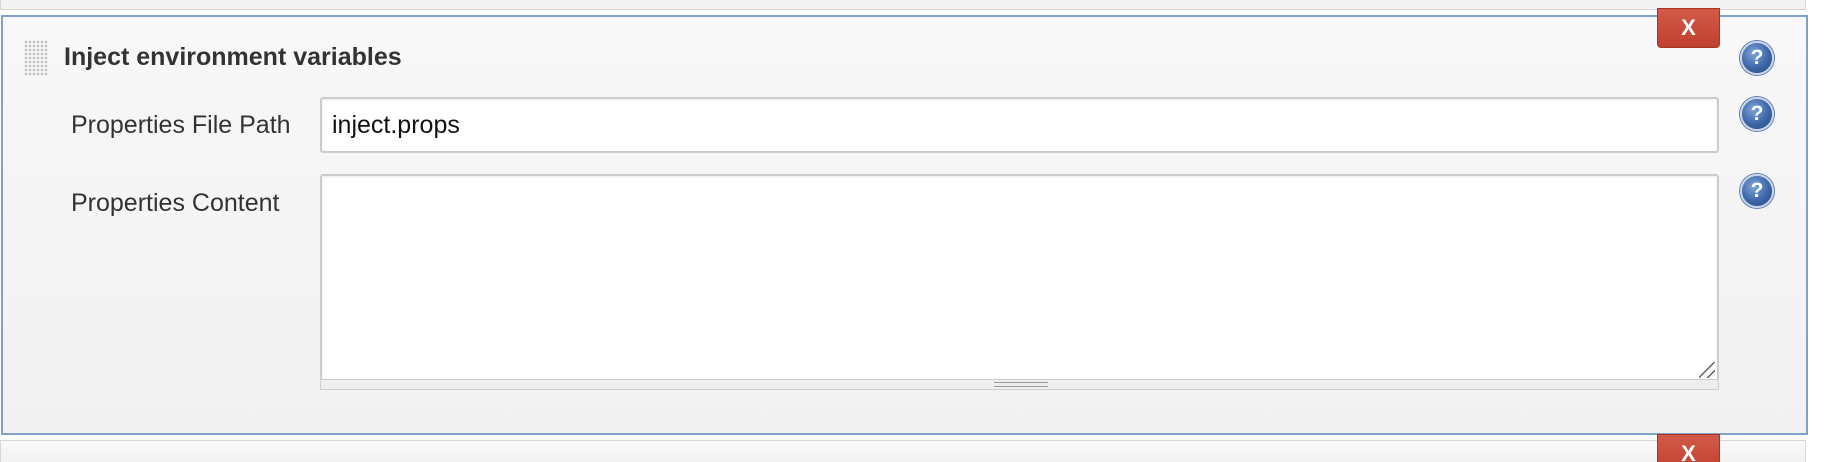 This screenshot has width=1828, height=462. What do you see at coordinates (1688, 448) in the screenshot?
I see `next-section-delete-button: X` at bounding box center [1688, 448].